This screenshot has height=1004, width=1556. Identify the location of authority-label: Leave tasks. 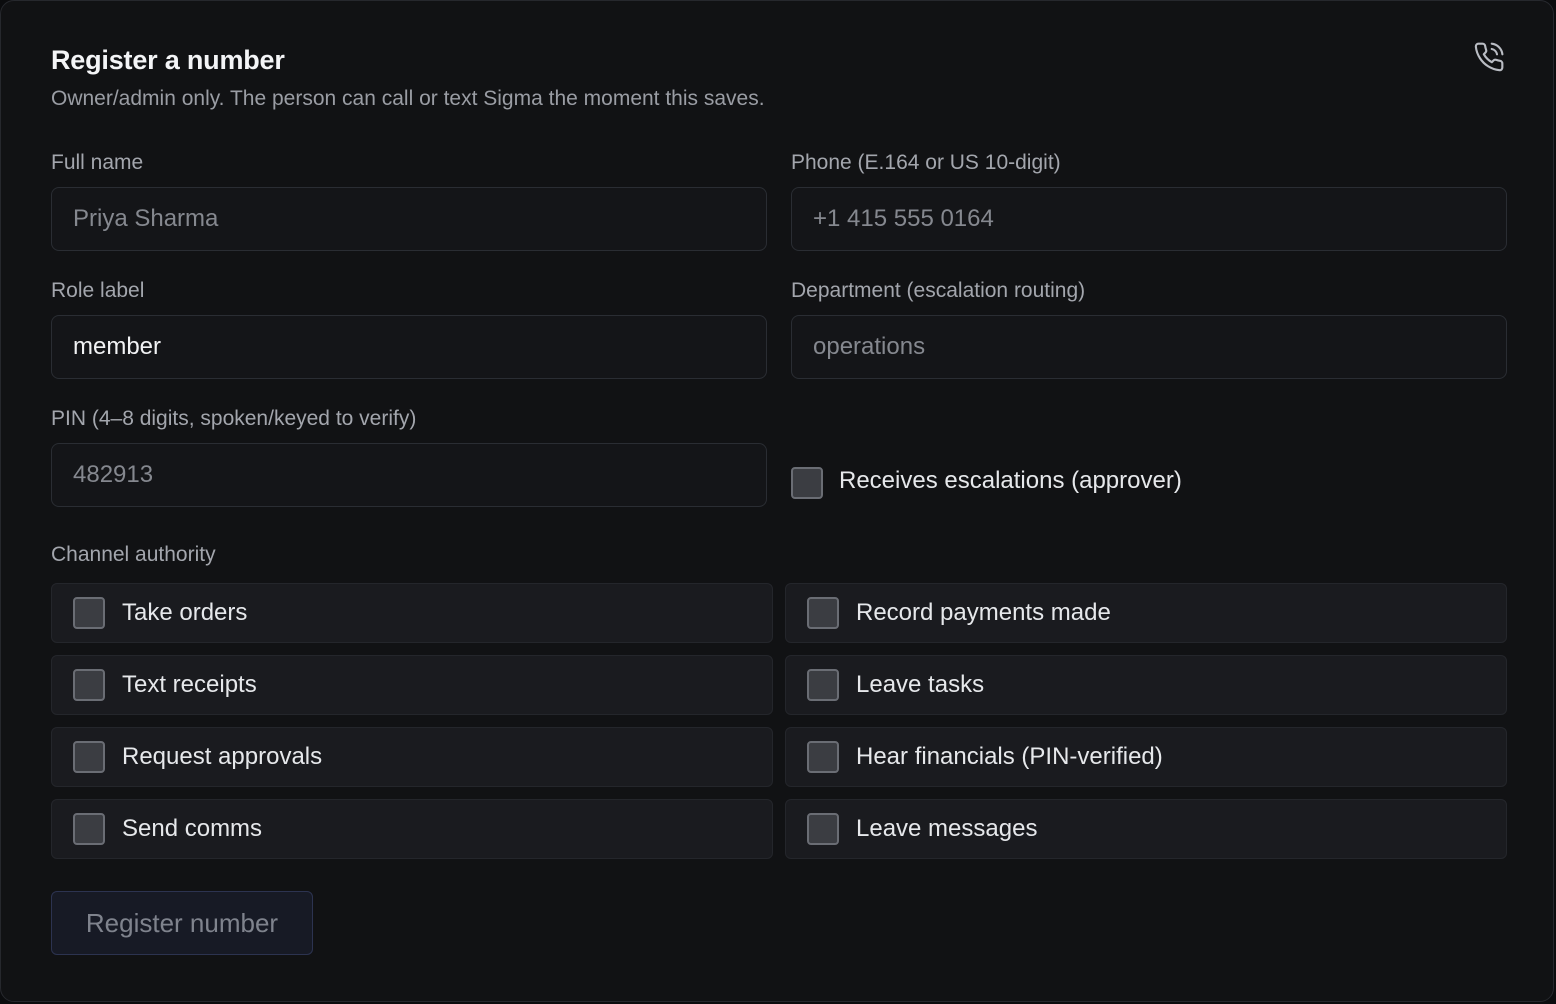
(920, 684).